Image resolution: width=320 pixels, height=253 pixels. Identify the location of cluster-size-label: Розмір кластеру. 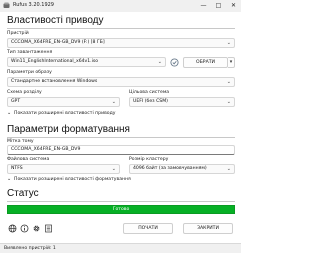
(149, 159).